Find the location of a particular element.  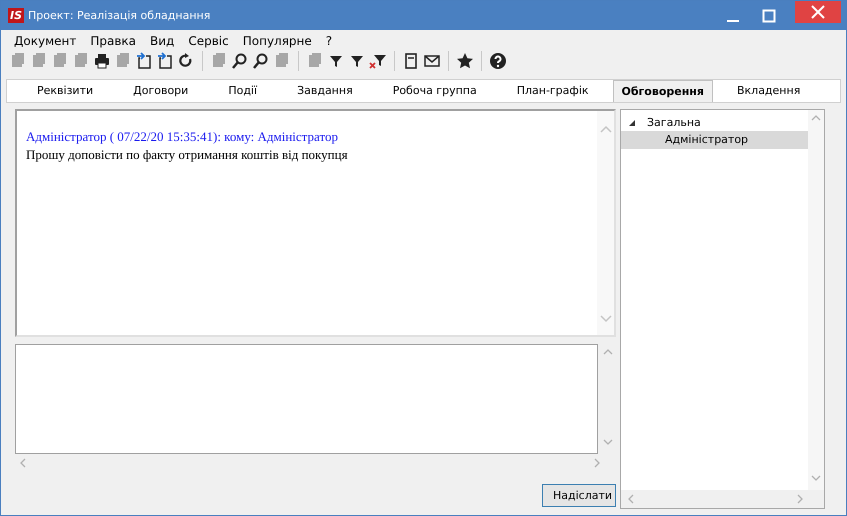

close-icon is located at coordinates (818, 12).